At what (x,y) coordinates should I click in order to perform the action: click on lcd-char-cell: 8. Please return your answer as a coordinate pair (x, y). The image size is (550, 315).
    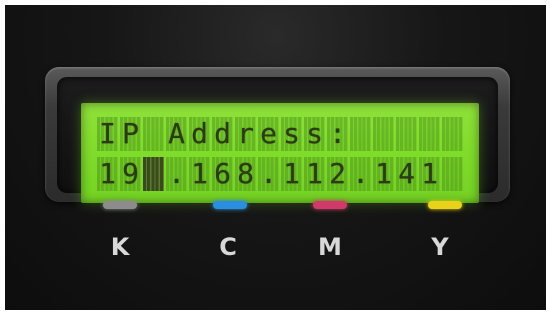
    Looking at the image, I should click on (245, 174).